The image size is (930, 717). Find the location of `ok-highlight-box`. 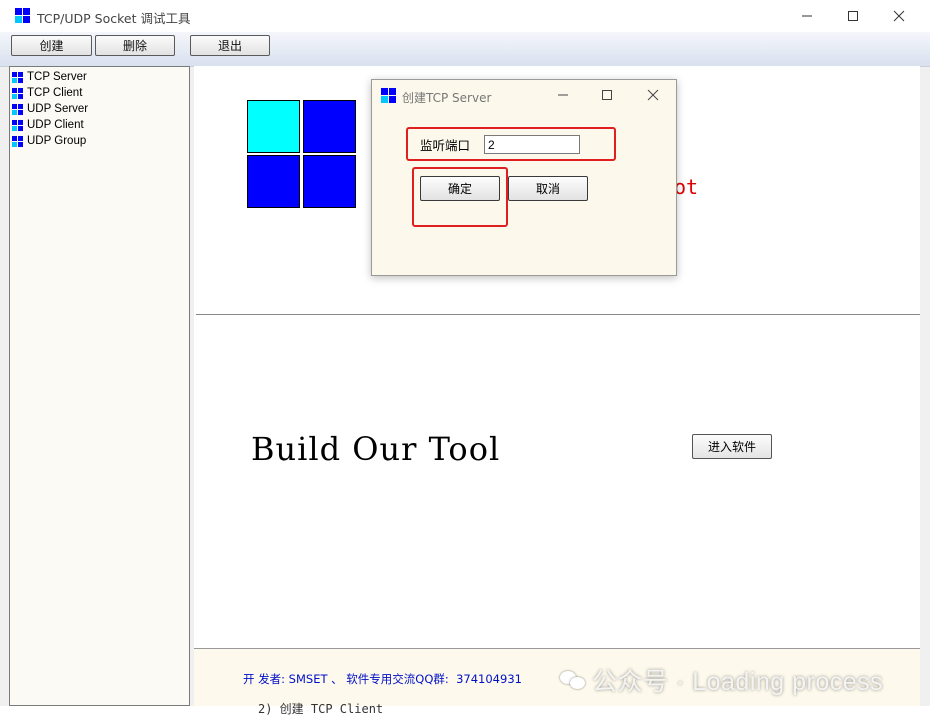

ok-highlight-box is located at coordinates (460, 197).